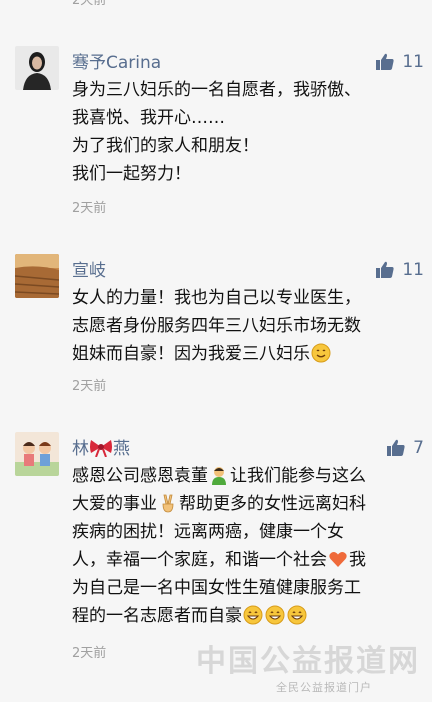  I want to click on victory-hand-emoji, so click(168, 503).